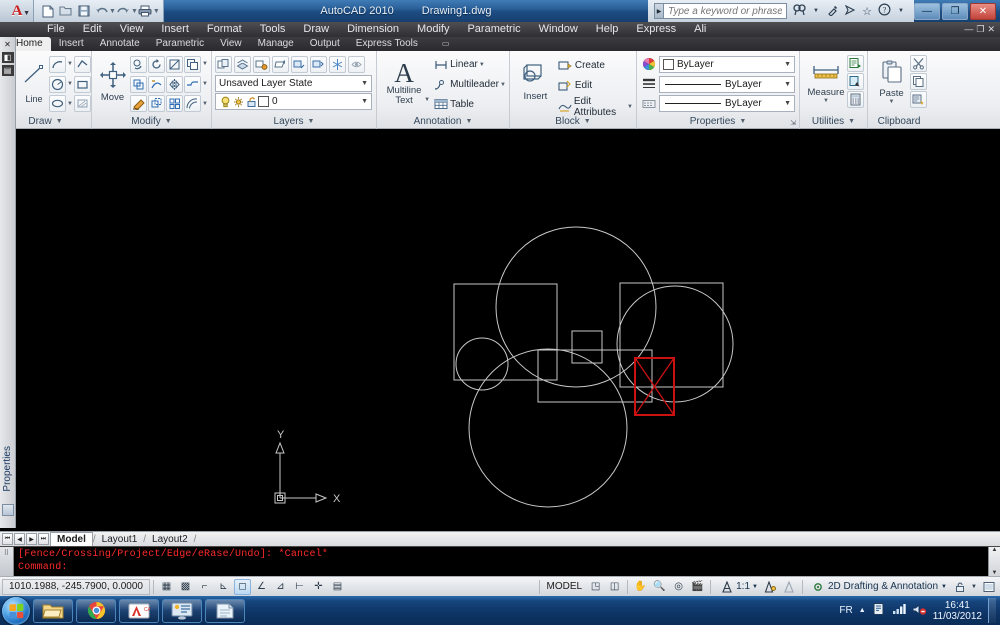 The image size is (1000, 625). I want to click on cut-icon, so click(918, 63).